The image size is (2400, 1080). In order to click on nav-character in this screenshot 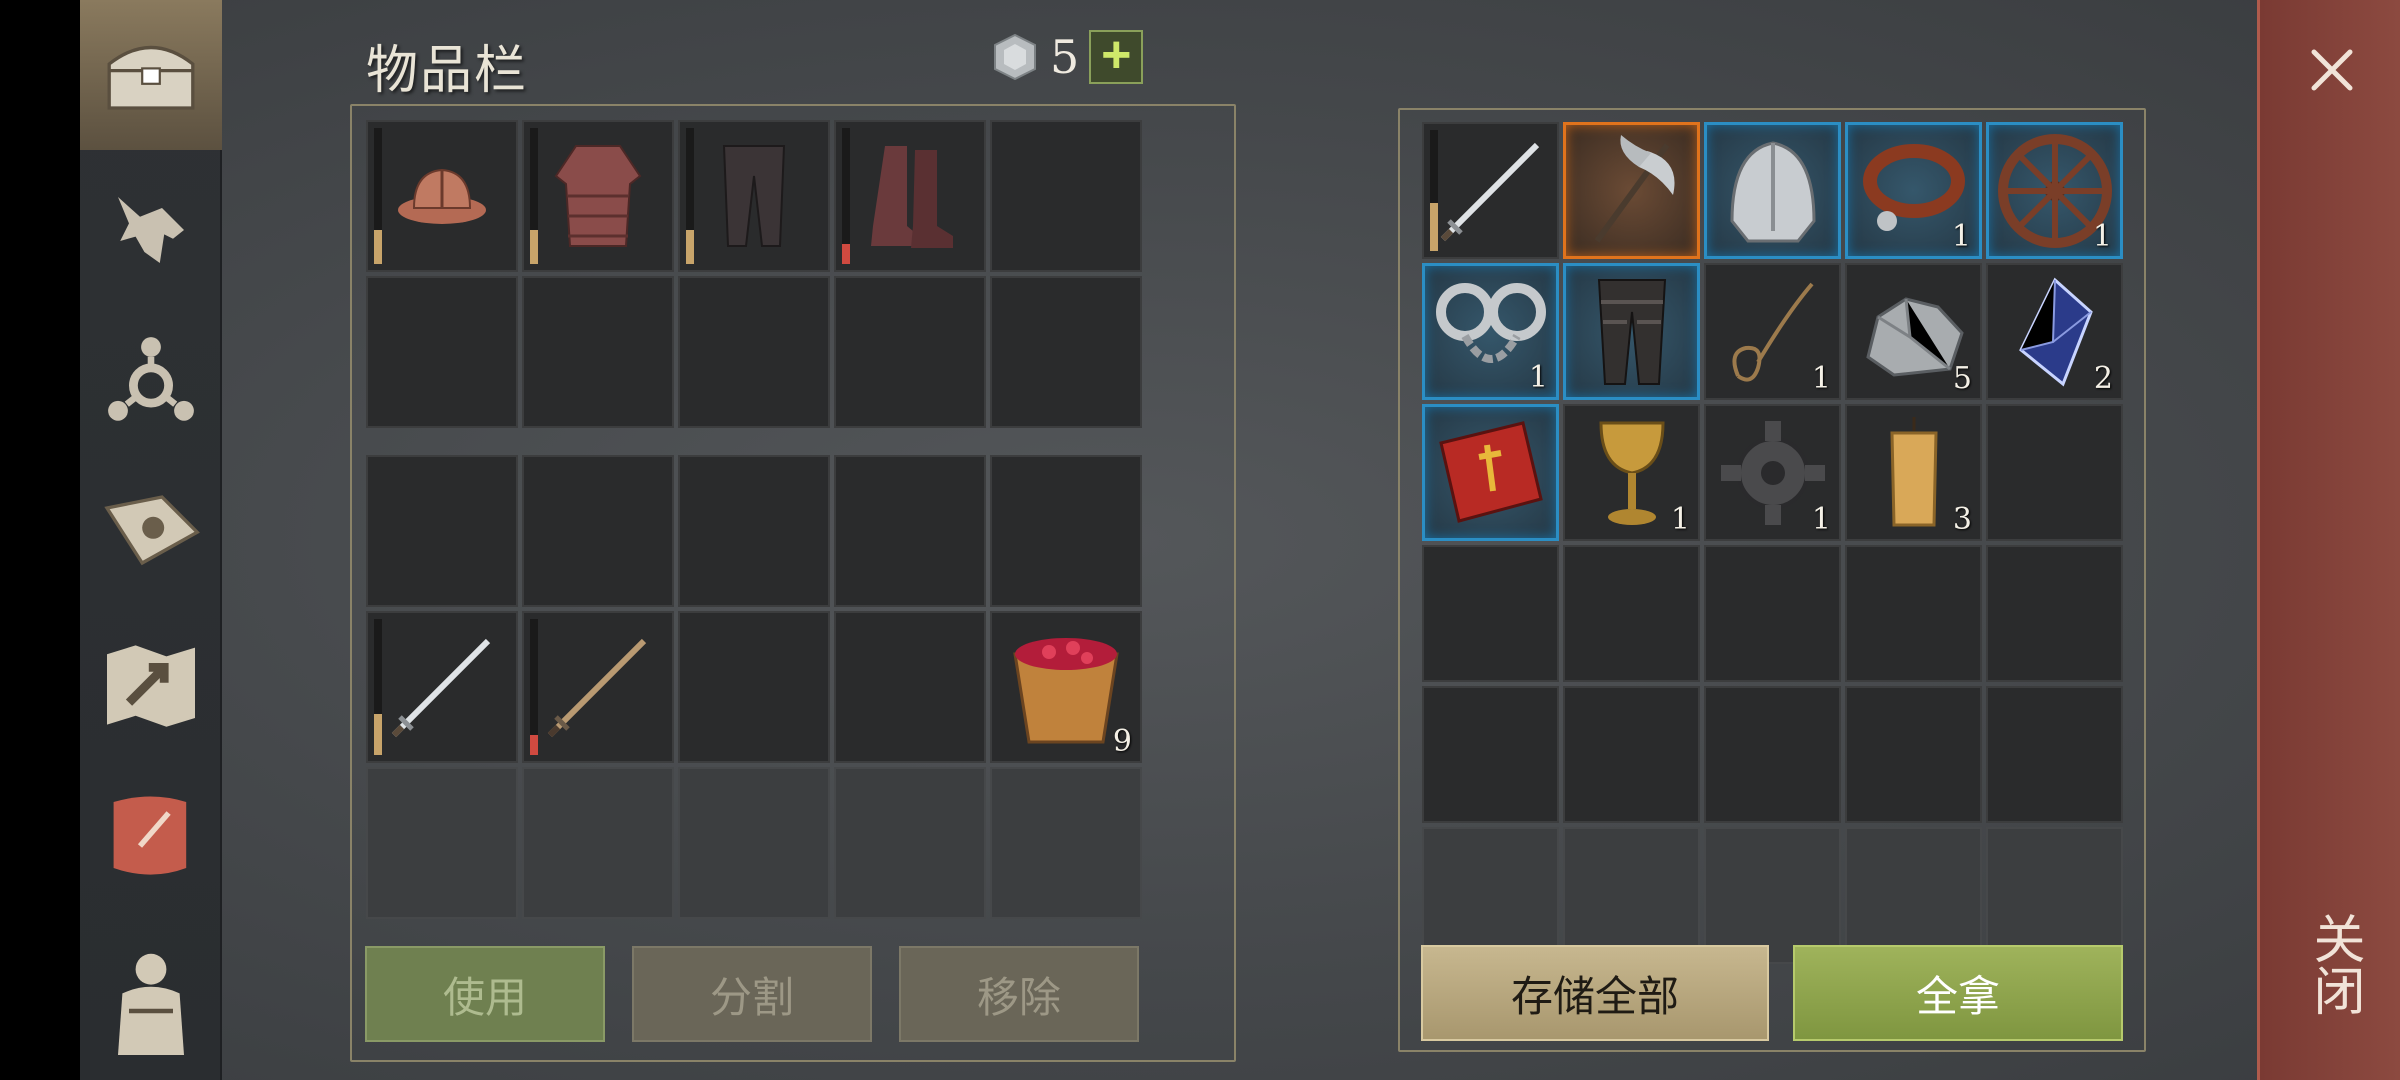, I will do `click(151, 1000)`.